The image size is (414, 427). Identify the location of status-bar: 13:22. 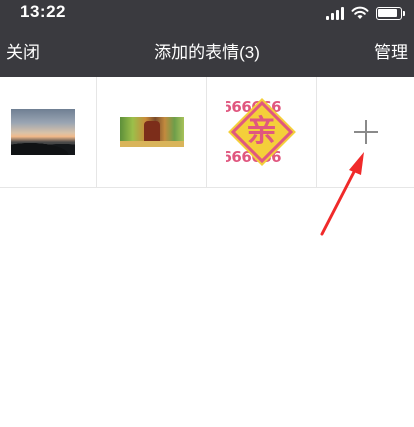
(207, 14).